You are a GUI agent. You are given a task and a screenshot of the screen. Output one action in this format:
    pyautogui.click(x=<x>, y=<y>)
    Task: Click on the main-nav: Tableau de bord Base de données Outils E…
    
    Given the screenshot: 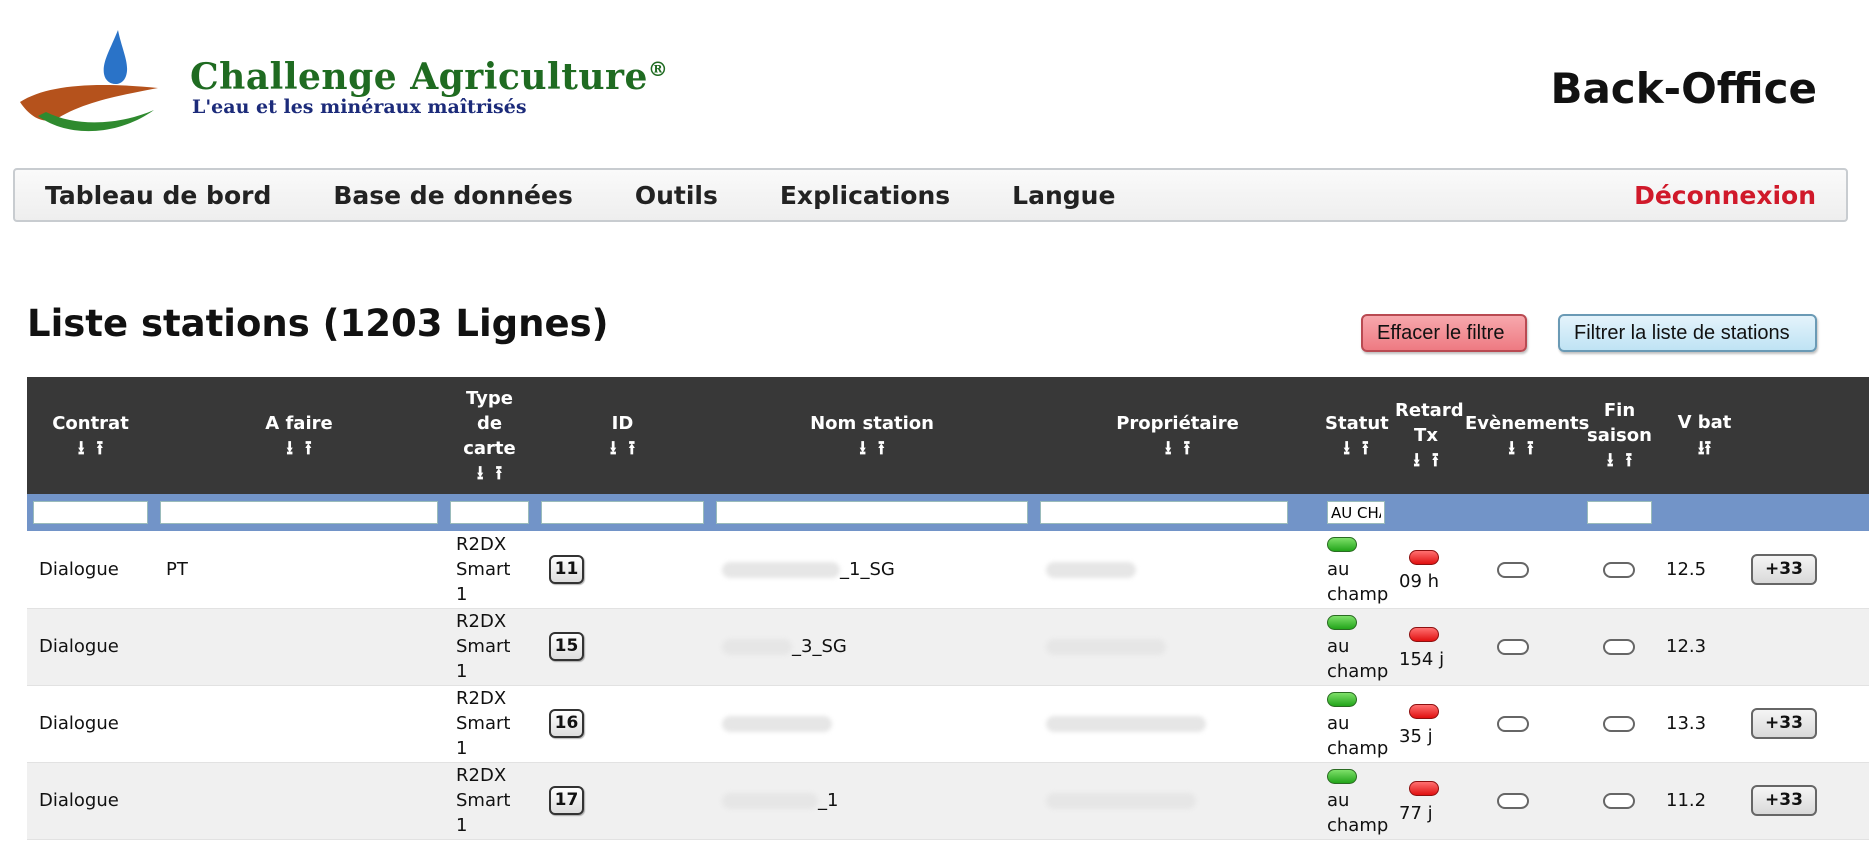 What is the action you would take?
    pyautogui.click(x=930, y=195)
    